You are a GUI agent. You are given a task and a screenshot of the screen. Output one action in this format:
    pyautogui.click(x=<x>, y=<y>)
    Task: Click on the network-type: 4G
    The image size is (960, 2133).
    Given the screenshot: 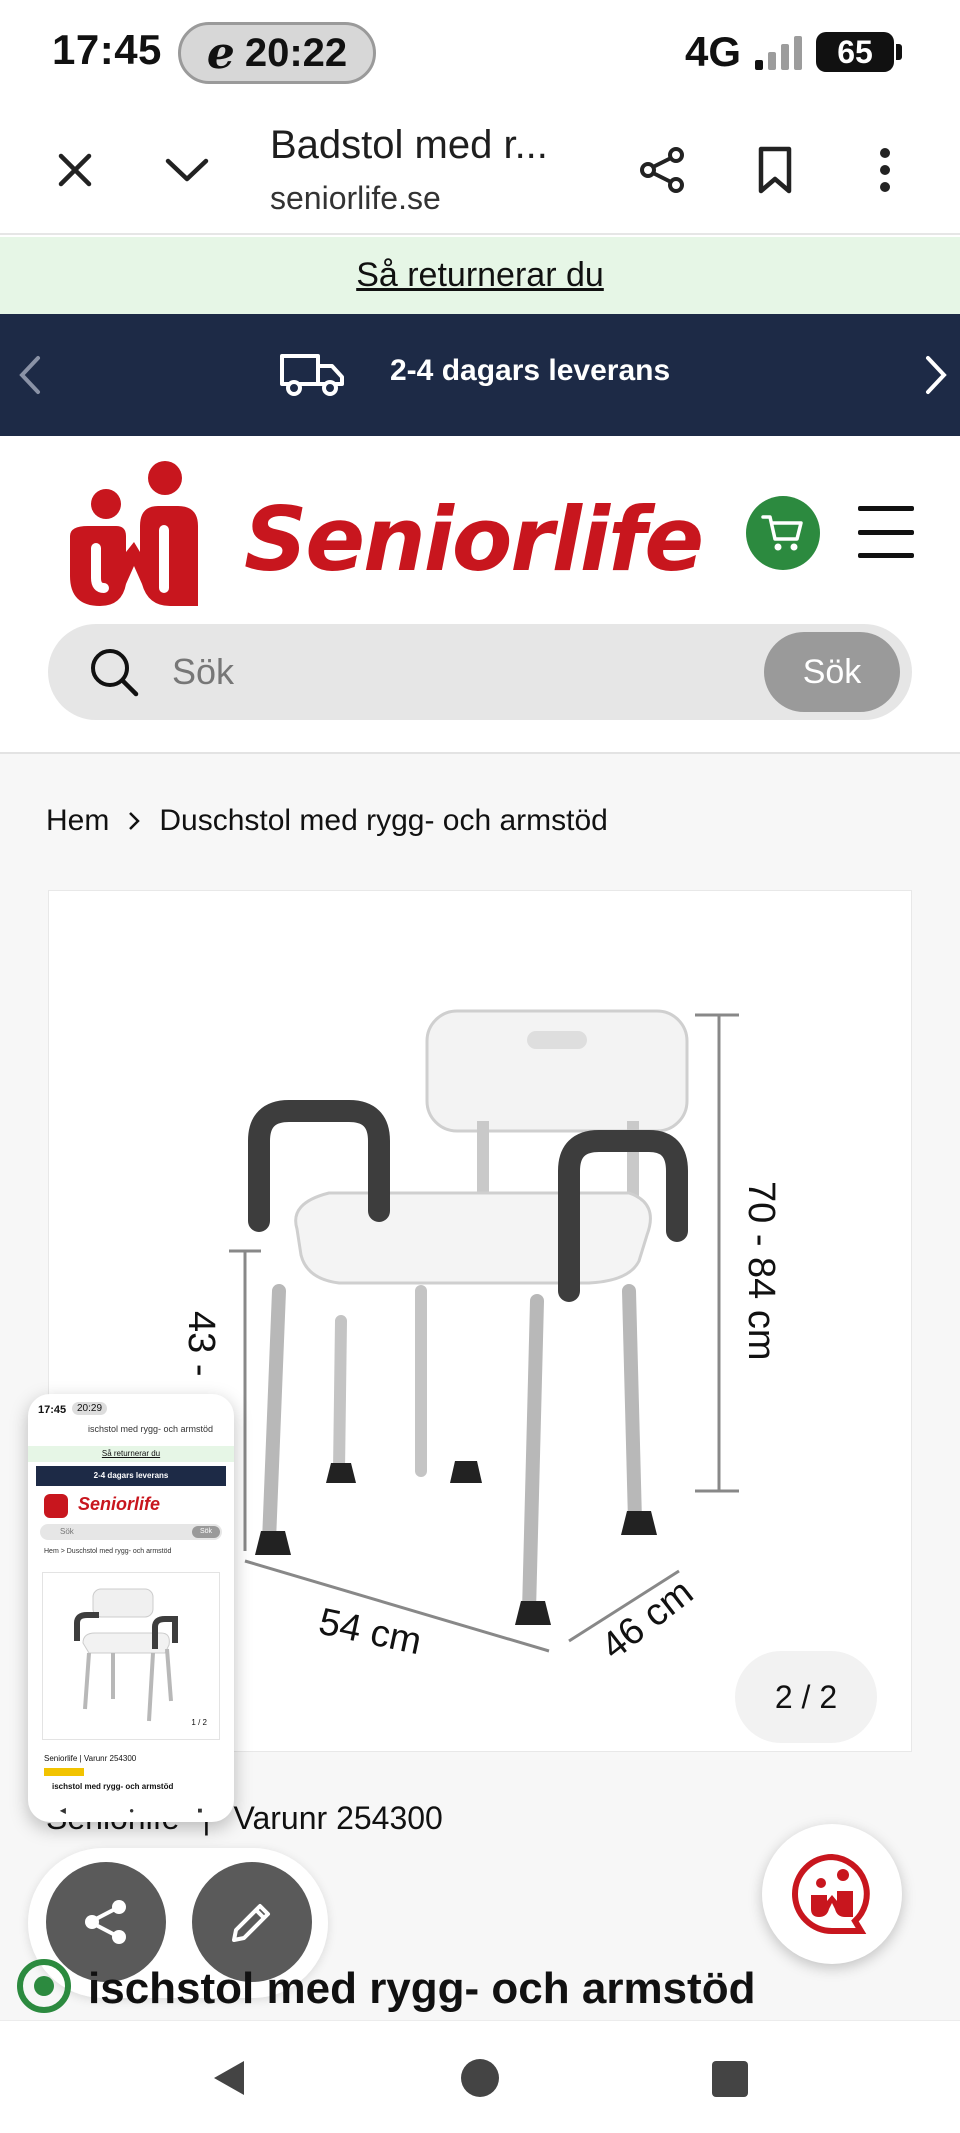 What is the action you would take?
    pyautogui.click(x=712, y=51)
    